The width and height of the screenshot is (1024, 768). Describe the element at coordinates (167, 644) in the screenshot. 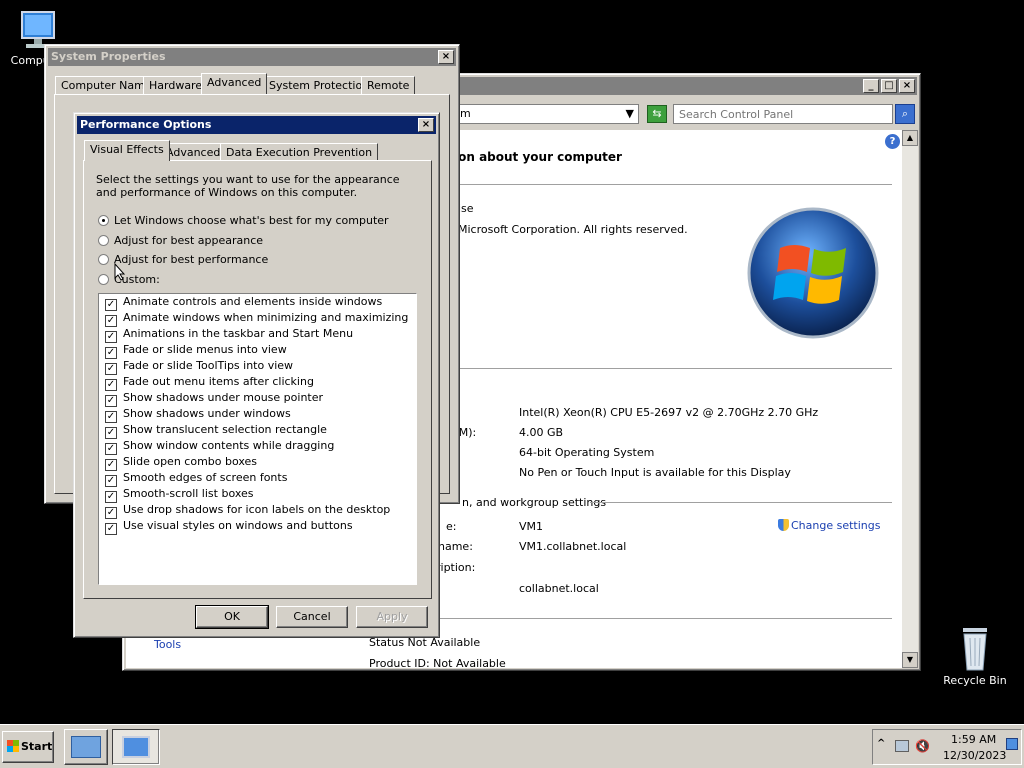

I see `tools-link: Tools` at that location.